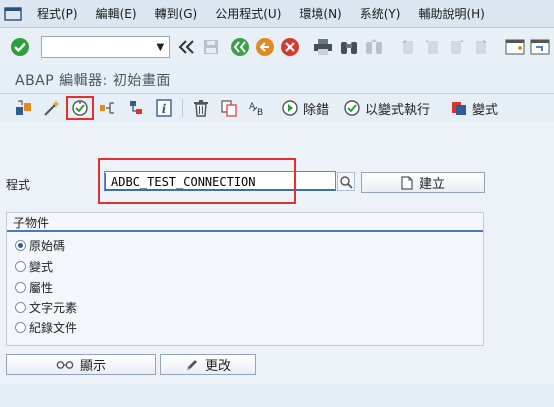 Image resolution: width=554 pixels, height=407 pixels. Describe the element at coordinates (277, 395) in the screenshot. I see `empty-lower-area` at that location.